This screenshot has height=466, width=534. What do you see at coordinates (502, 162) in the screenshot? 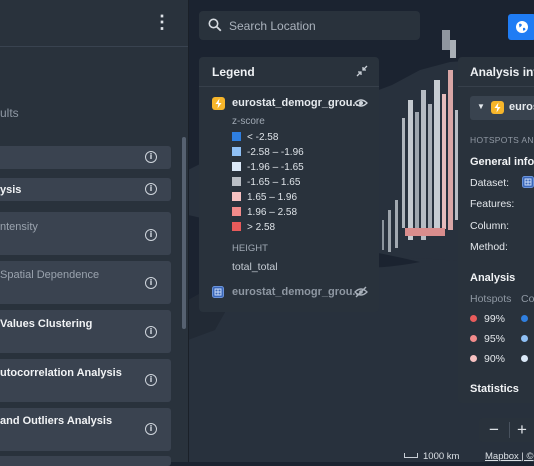
I see `general-info-heading: General info` at bounding box center [502, 162].